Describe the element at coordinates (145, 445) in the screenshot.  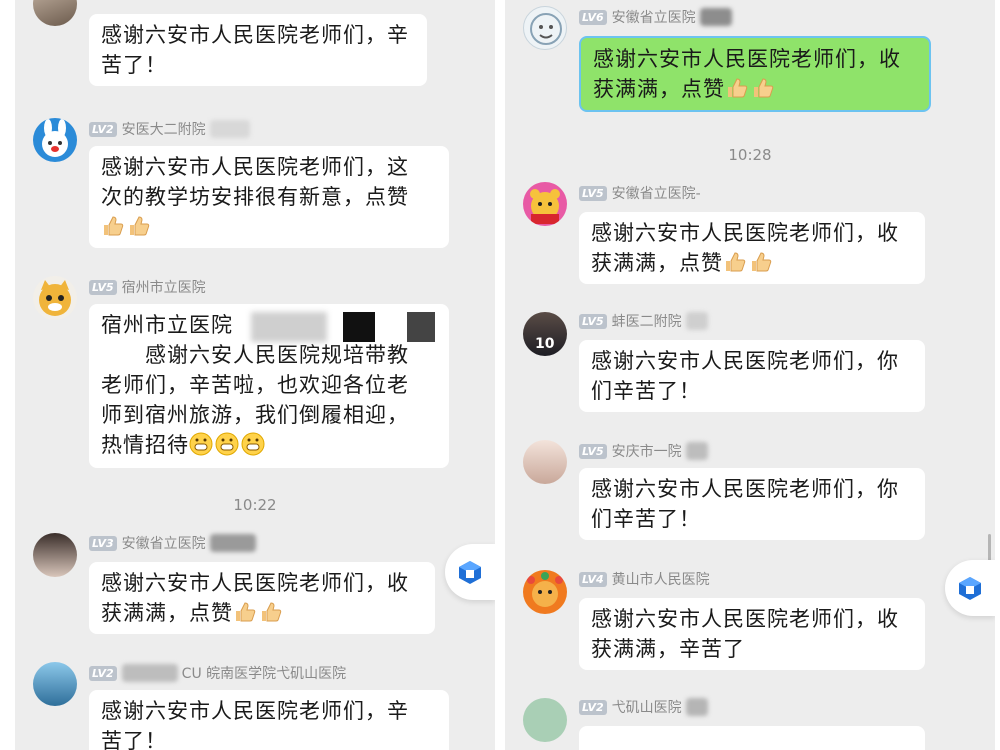
I see `message-text: 热情招待` at that location.